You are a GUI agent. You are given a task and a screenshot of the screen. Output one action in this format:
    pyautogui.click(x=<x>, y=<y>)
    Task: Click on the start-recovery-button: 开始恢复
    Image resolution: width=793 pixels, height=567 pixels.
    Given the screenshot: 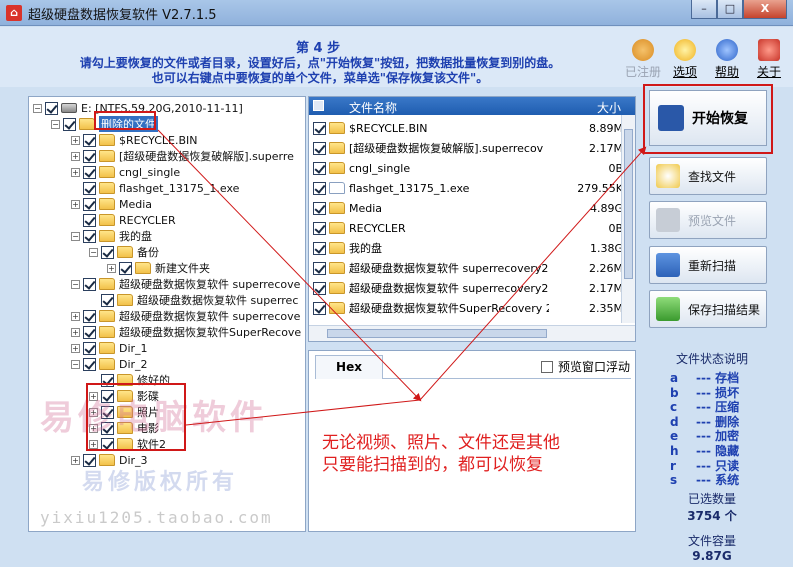 What is the action you would take?
    pyautogui.click(x=708, y=118)
    